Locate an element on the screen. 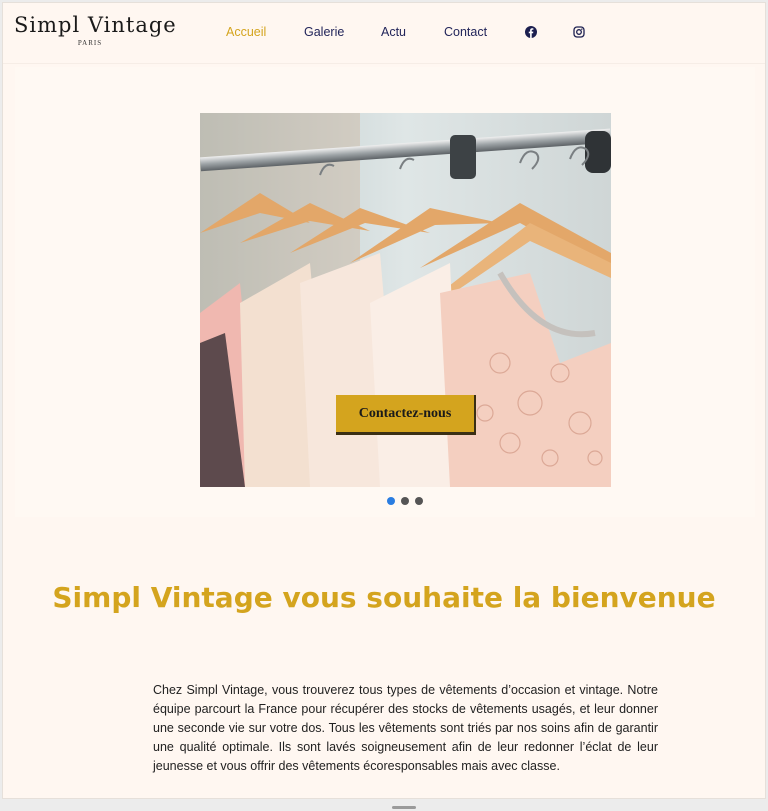 The image size is (768, 811). logo: Simpl Vintage PARIS is located at coordinates (95, 30).